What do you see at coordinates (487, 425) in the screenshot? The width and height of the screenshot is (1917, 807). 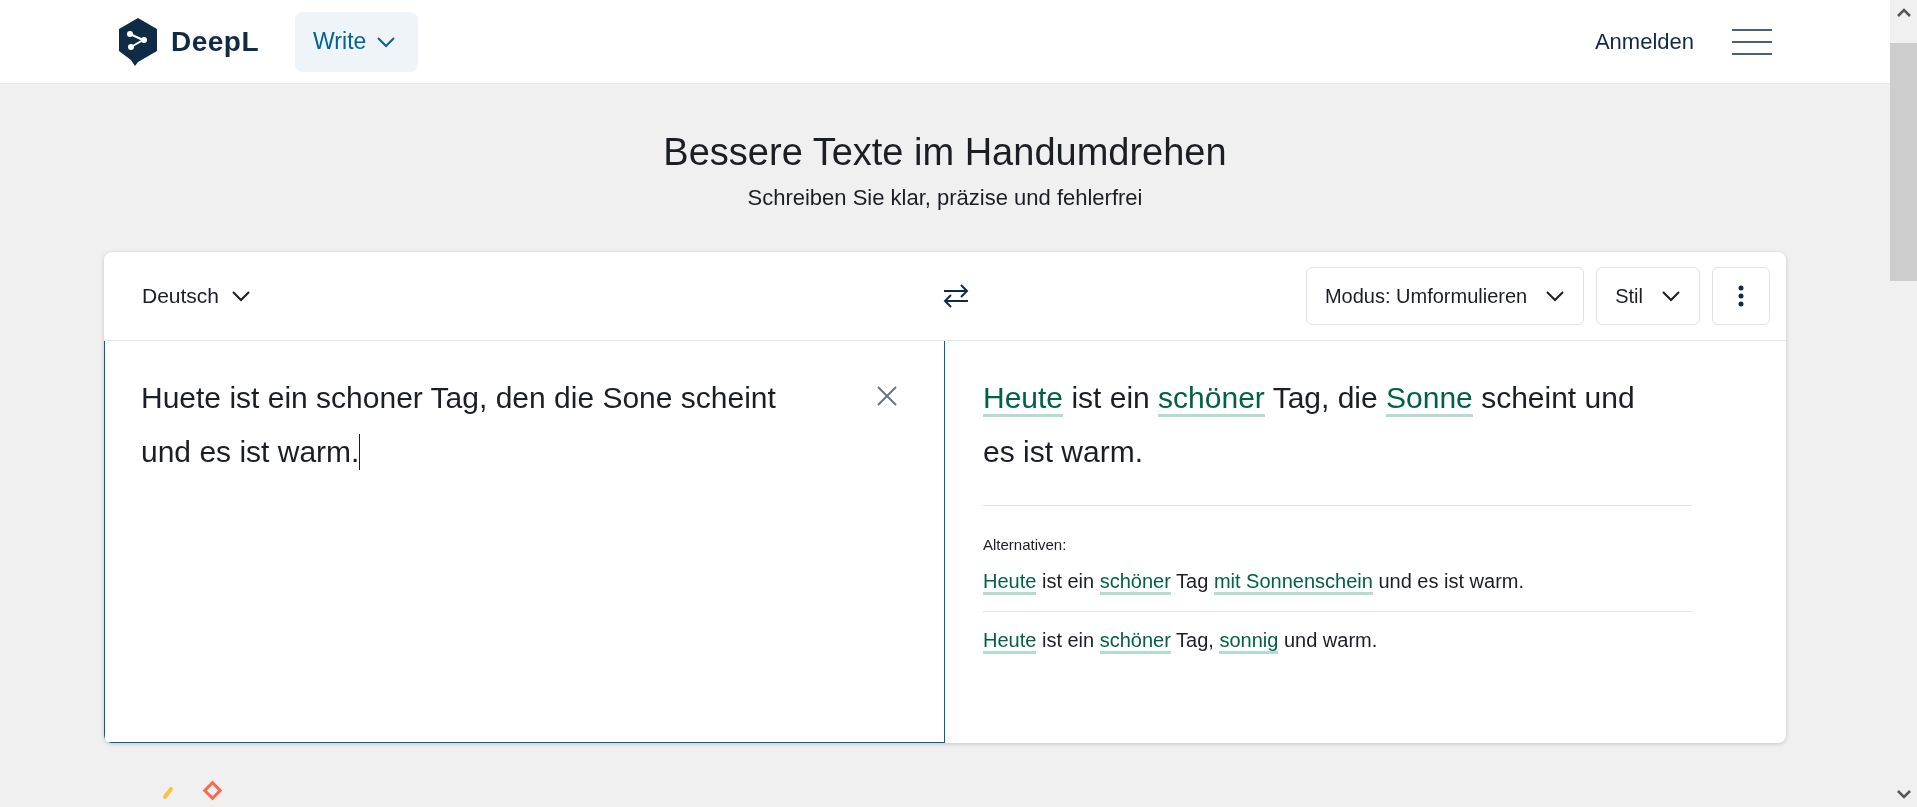 I see `input-field: Huete ist ein schoner Tag, den die Sone scheint und es ist warm.` at bounding box center [487, 425].